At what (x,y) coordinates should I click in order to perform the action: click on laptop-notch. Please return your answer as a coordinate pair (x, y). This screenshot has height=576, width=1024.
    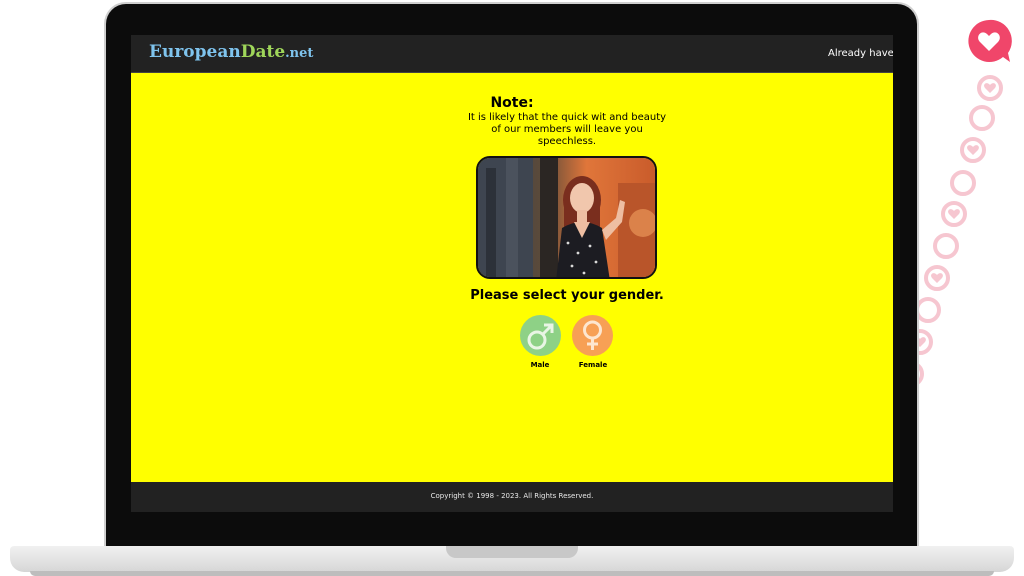
    Looking at the image, I should click on (512, 552).